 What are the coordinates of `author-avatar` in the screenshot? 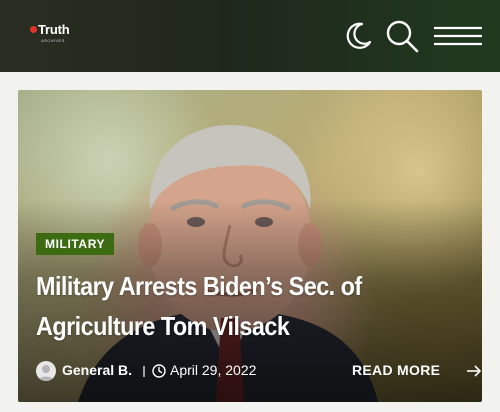 It's located at (46, 371).